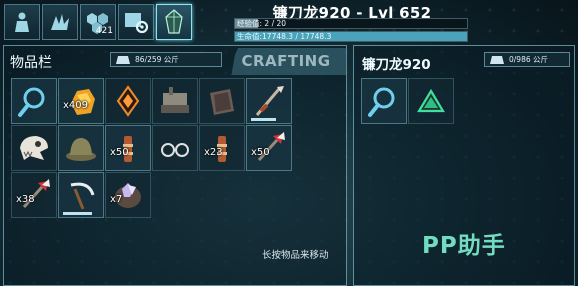 Image resolution: width=578 pixels, height=286 pixels. I want to click on tab-survivor, so click(22, 22).